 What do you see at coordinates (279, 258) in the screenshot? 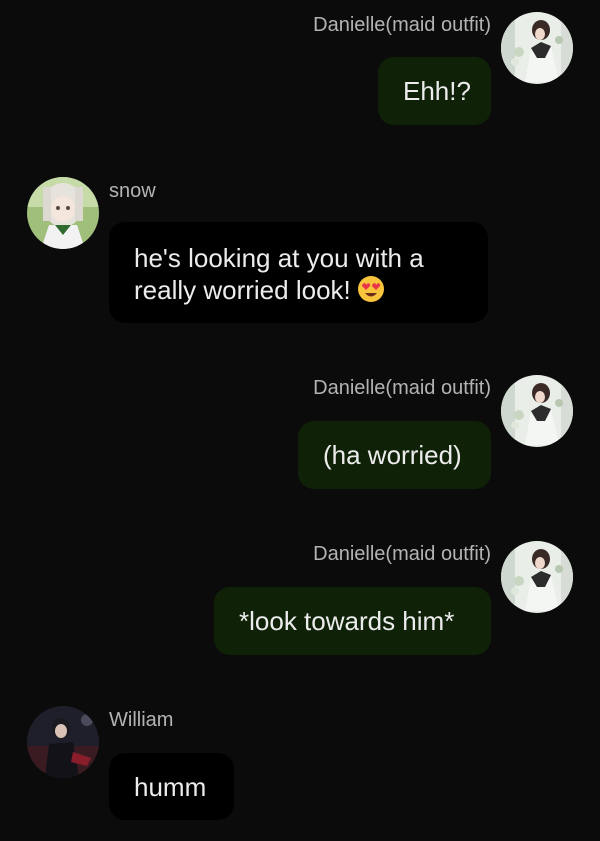
I see `message-text-line: he's looking at you with a` at bounding box center [279, 258].